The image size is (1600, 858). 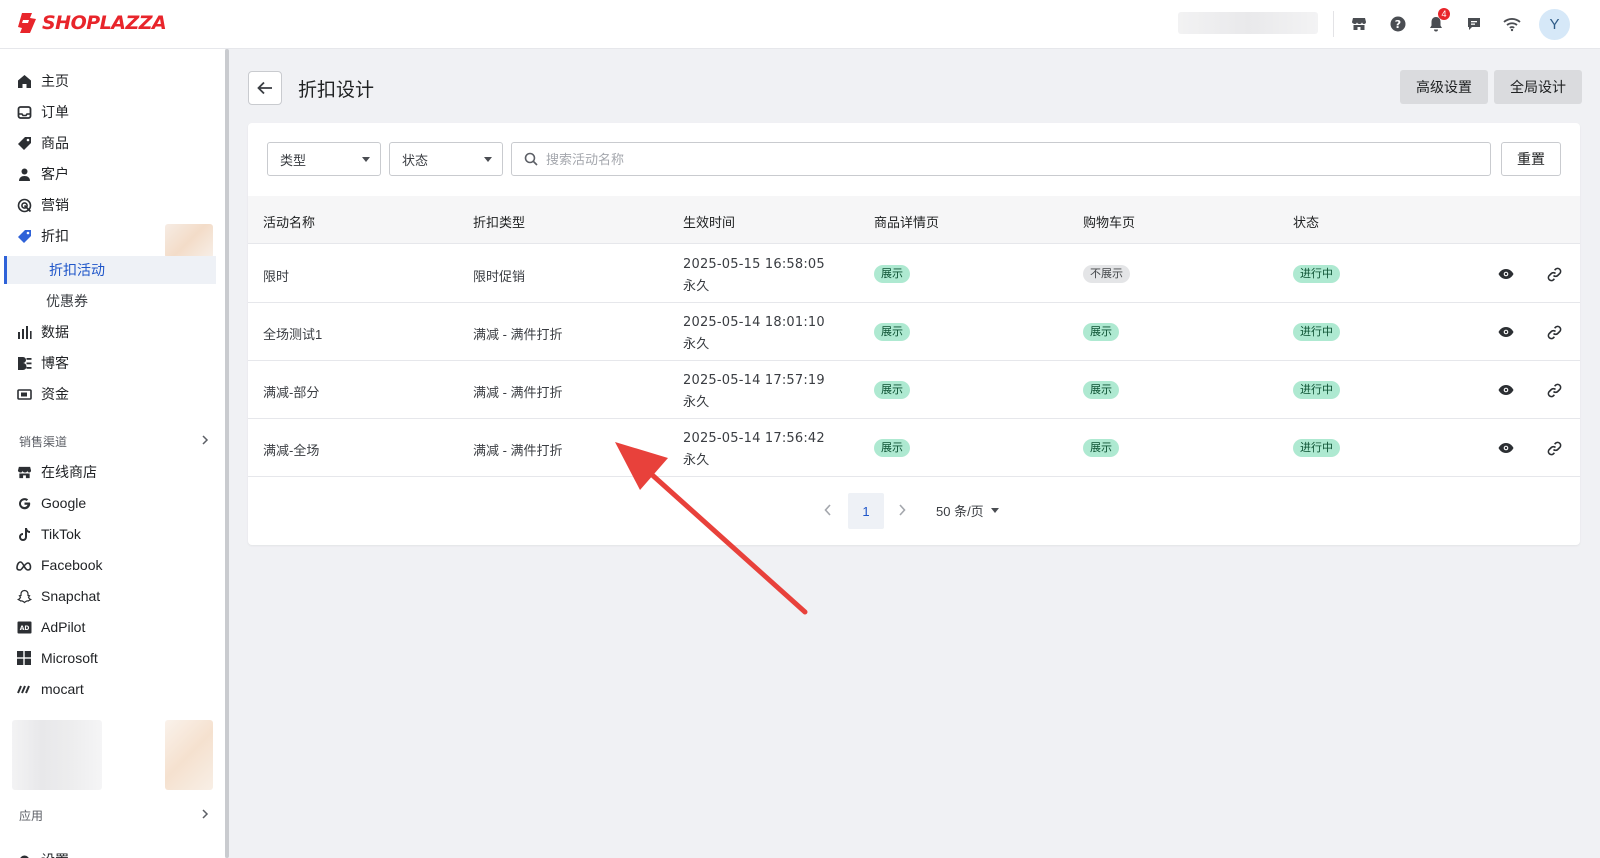 I want to click on logo-text: SHOPLAZZA, so click(x=104, y=23).